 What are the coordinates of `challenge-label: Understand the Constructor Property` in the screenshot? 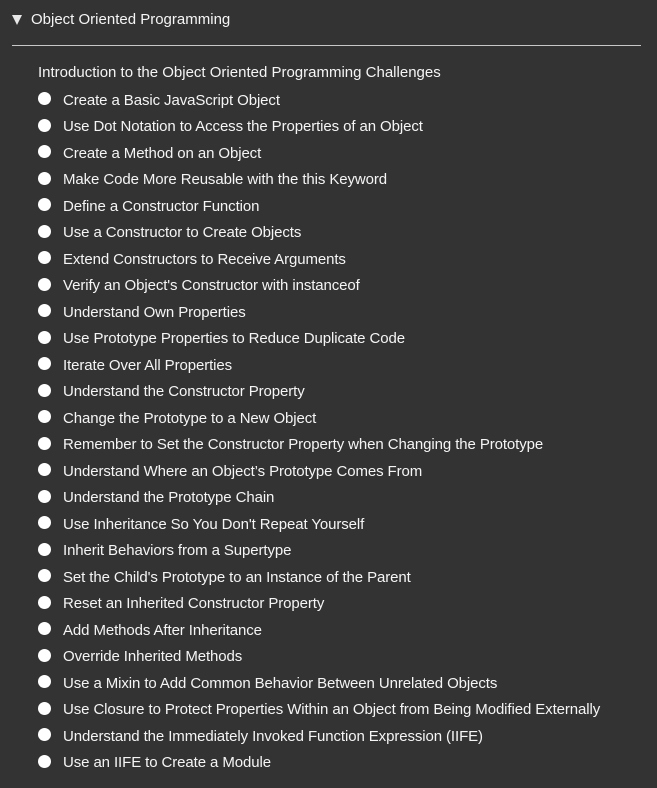 It's located at (184, 392).